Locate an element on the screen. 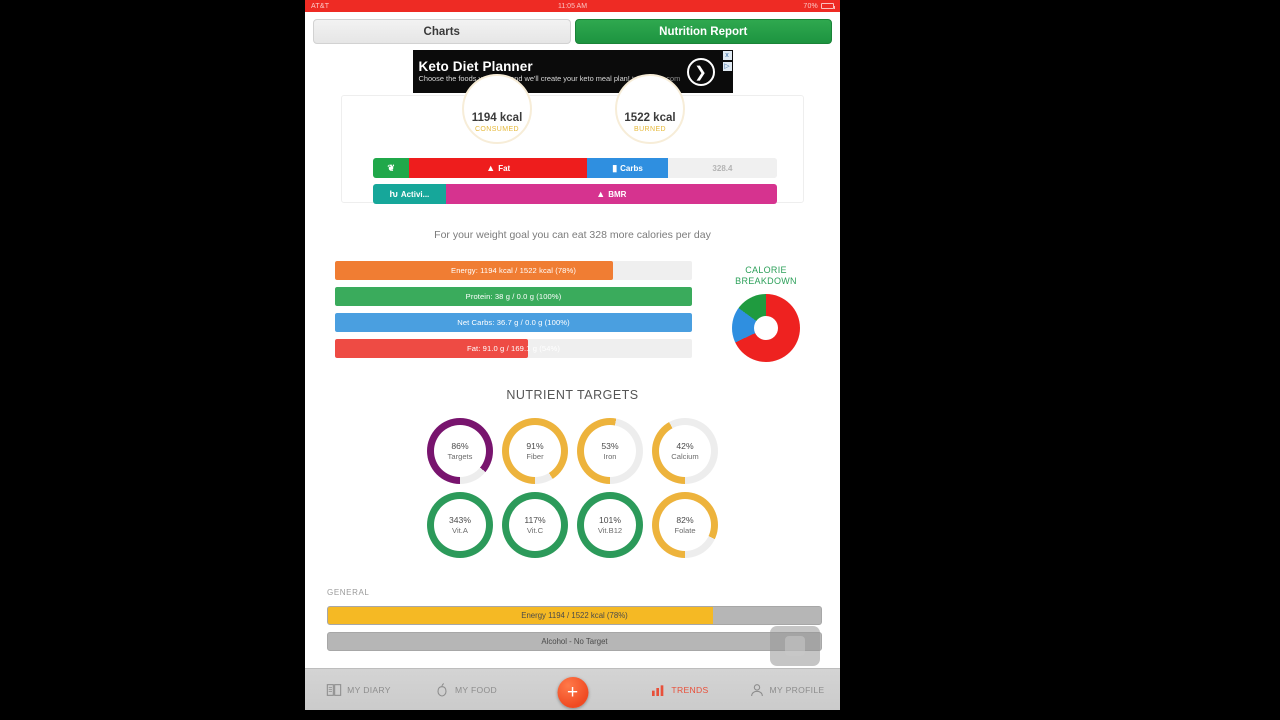 This screenshot has height=720, width=1280. nutrient-ring-labels: 101% Vit.B12 is located at coordinates (610, 525).